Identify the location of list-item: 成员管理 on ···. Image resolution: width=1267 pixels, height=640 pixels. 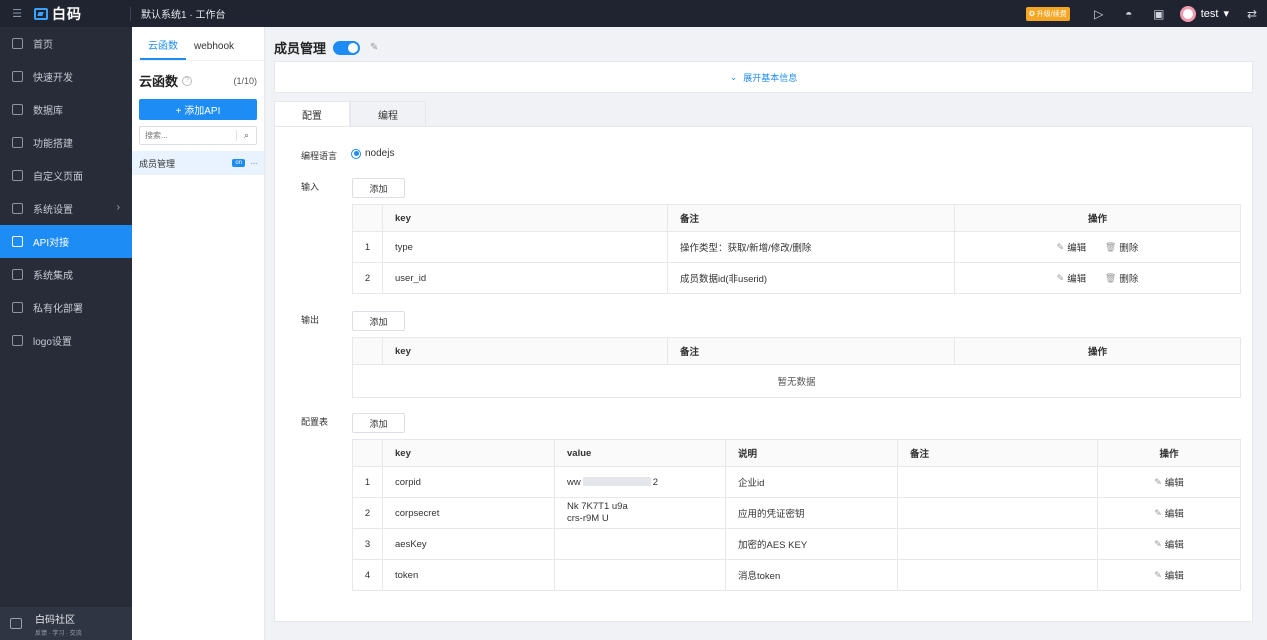
(198, 163).